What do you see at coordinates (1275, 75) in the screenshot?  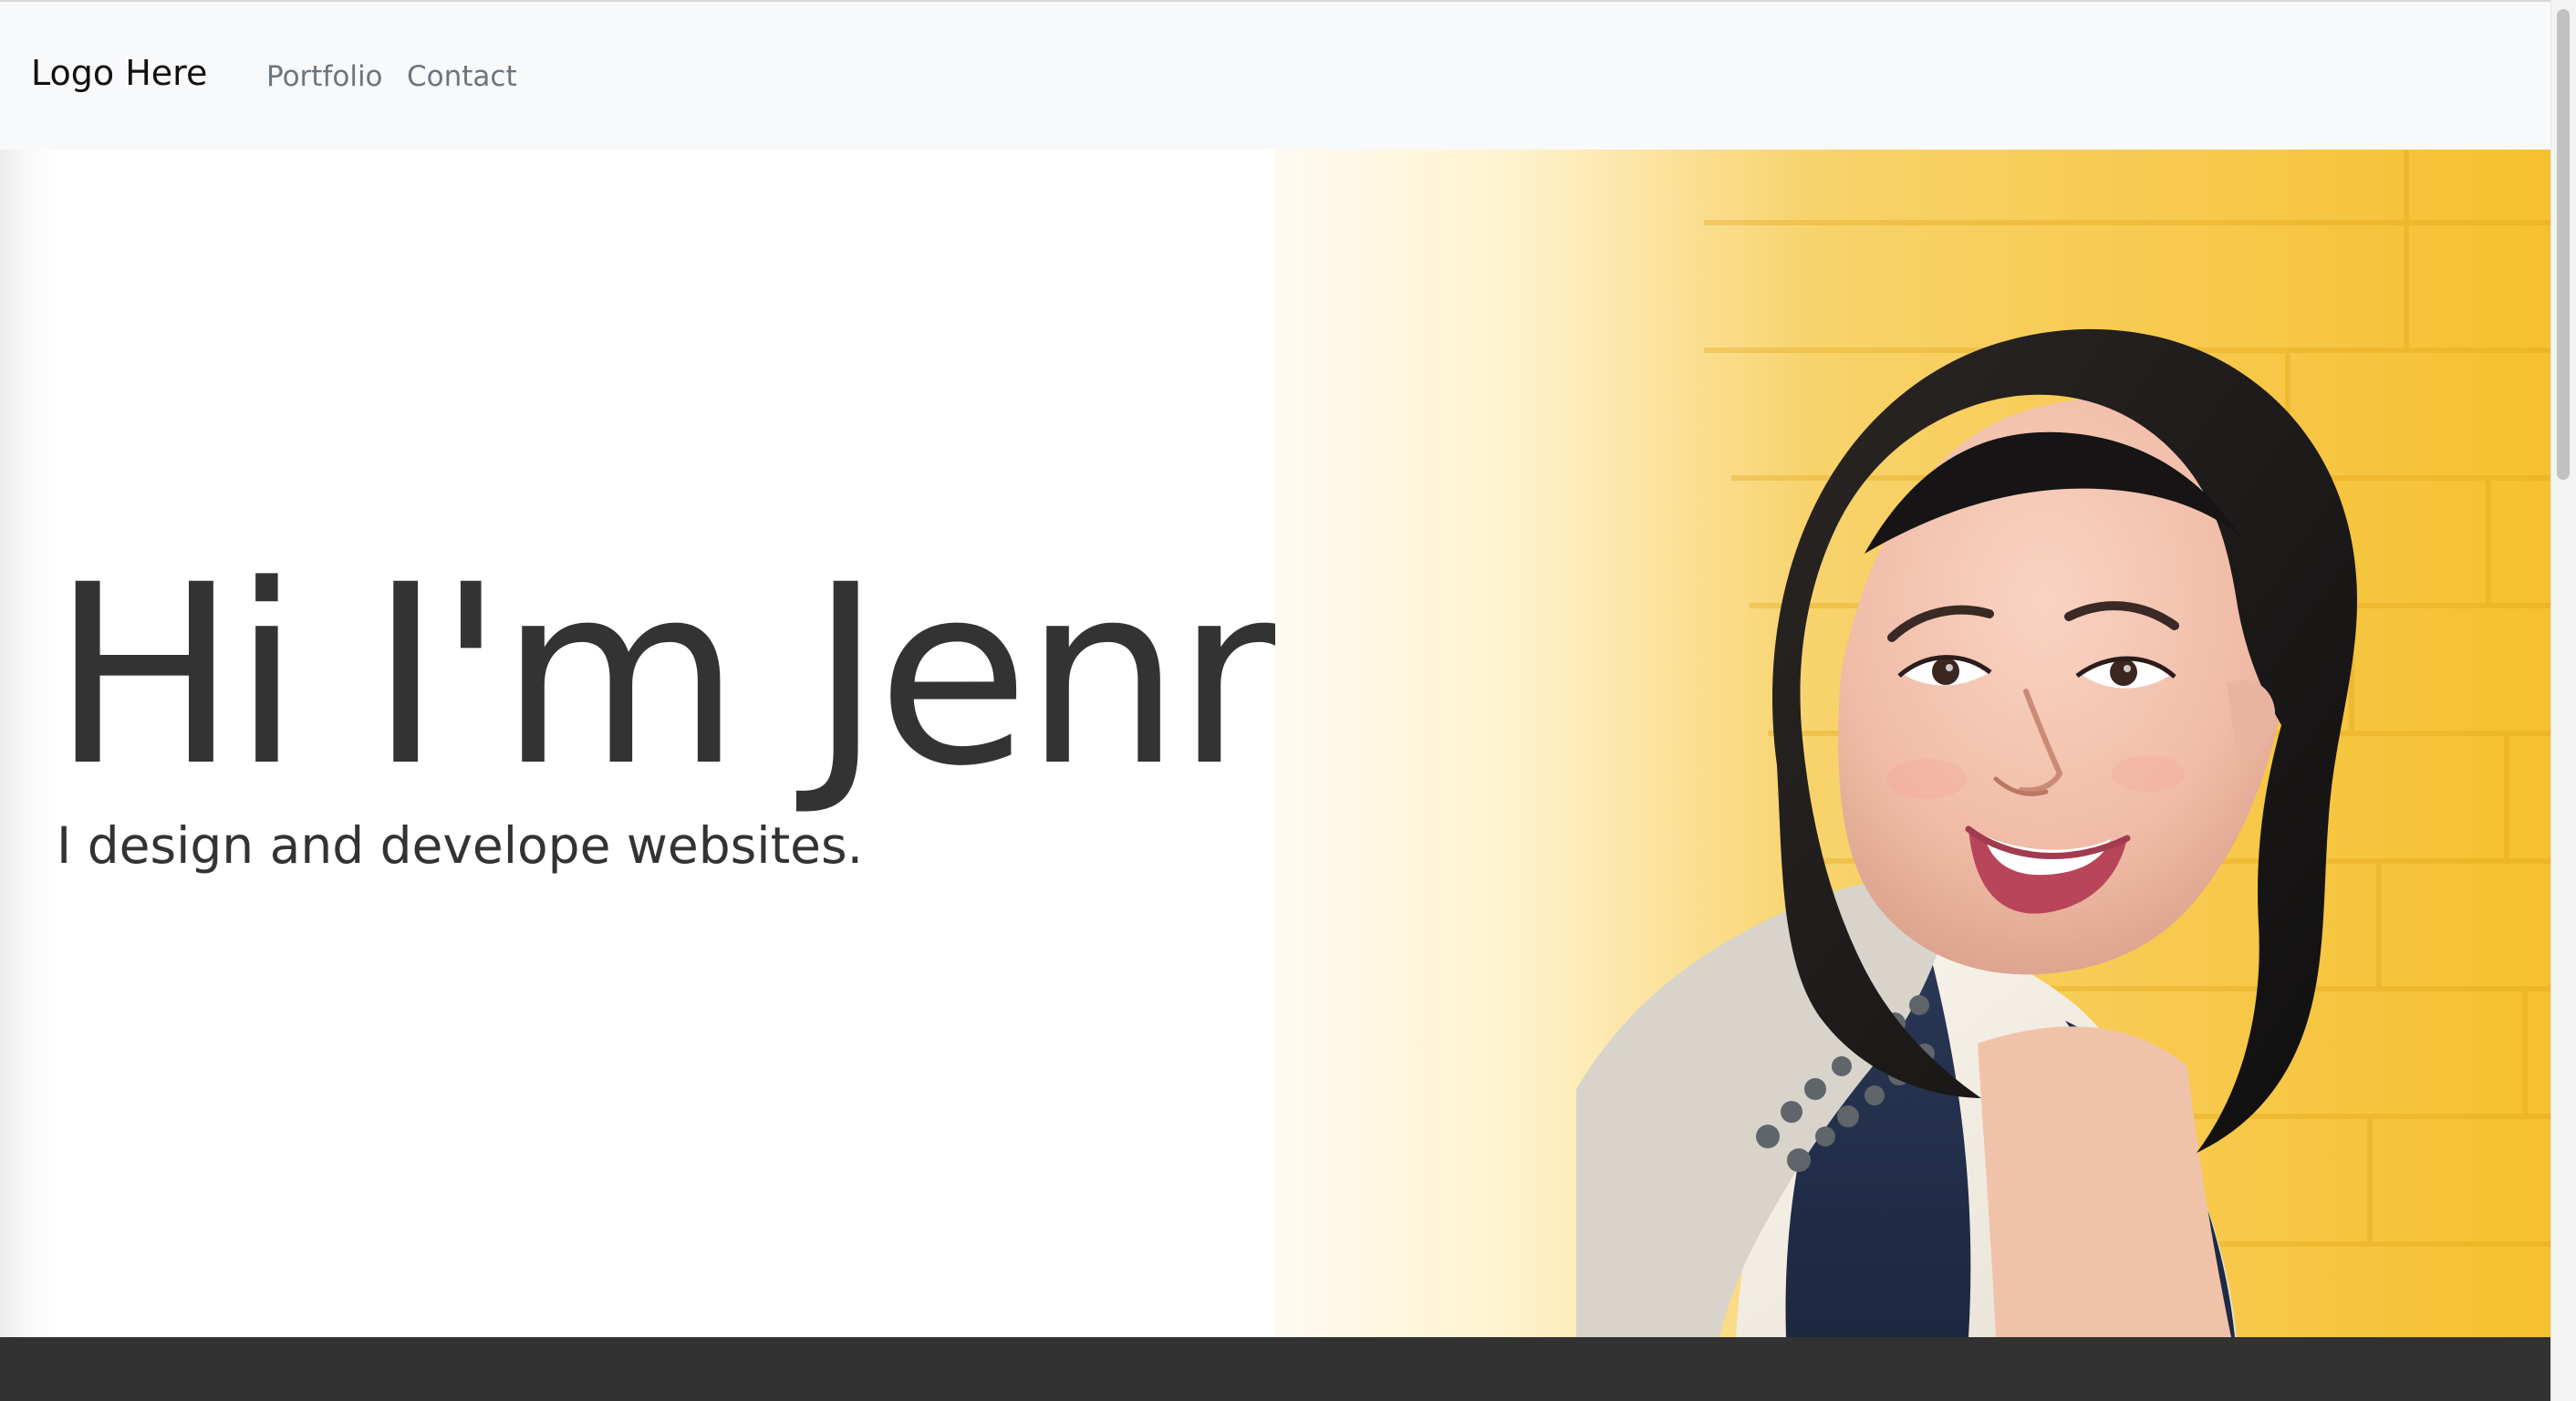 I see `top-navbar: Logo Here Portfolio Contact` at bounding box center [1275, 75].